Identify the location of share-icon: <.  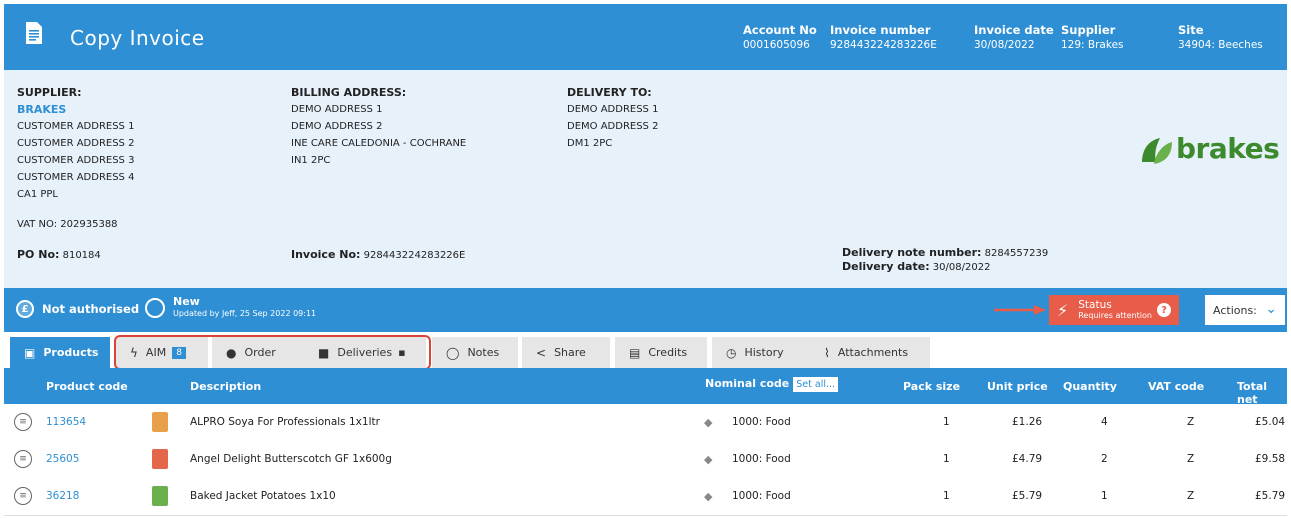
(541, 352).